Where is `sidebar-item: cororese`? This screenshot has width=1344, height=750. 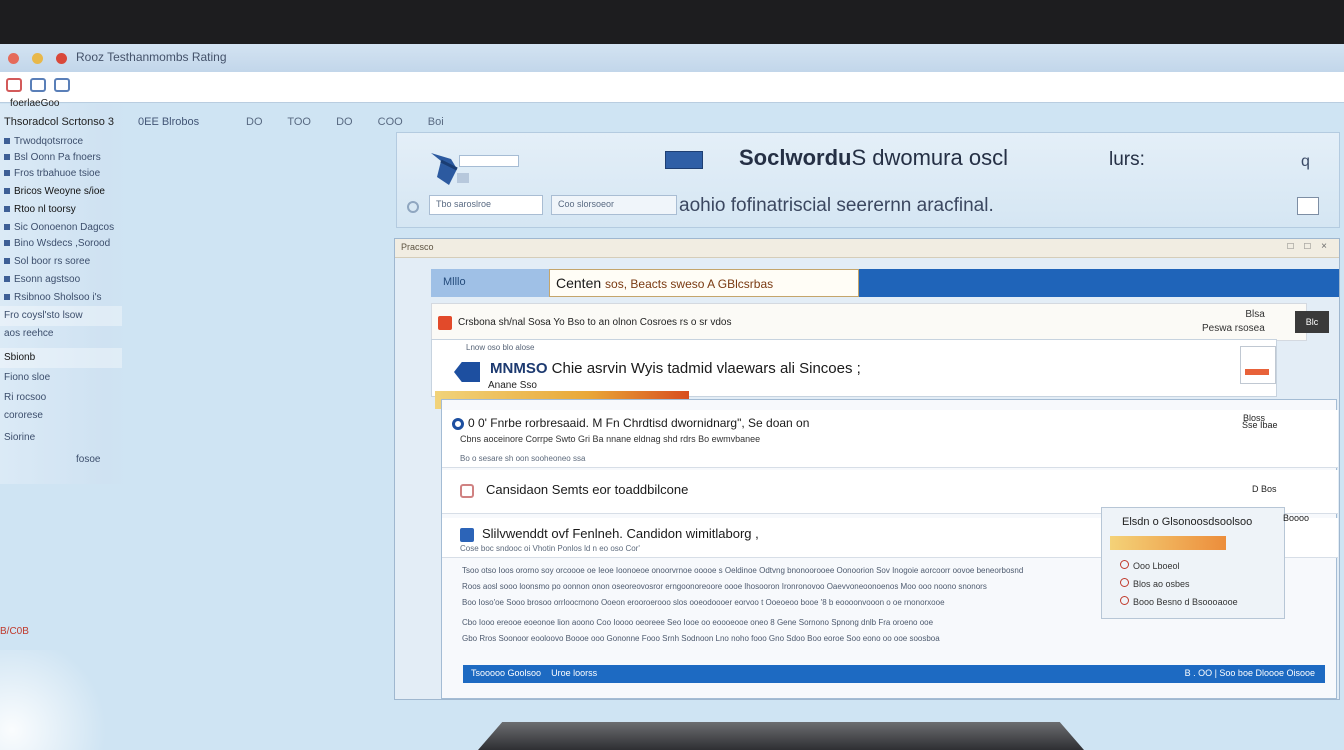 sidebar-item: cororese is located at coordinates (23, 415).